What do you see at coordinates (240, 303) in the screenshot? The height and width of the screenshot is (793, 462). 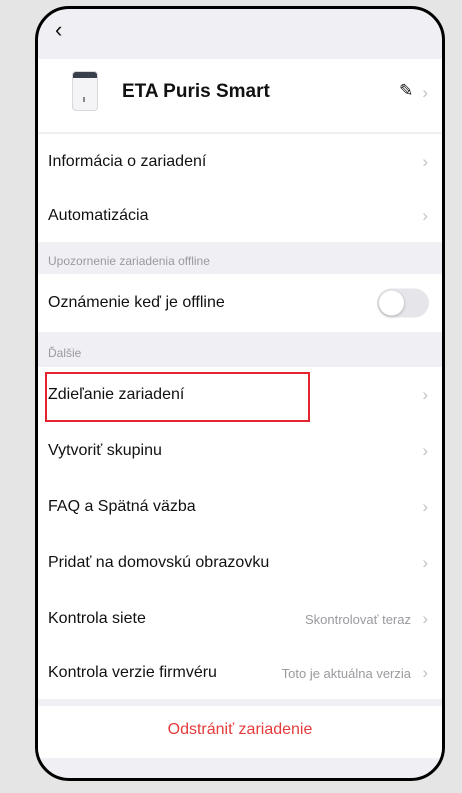 I see `row-offline-notification: Oznámenie keď je offline` at bounding box center [240, 303].